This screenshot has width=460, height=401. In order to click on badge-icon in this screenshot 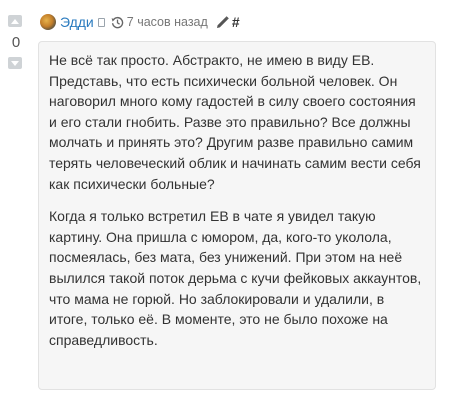, I will do `click(101, 22)`.